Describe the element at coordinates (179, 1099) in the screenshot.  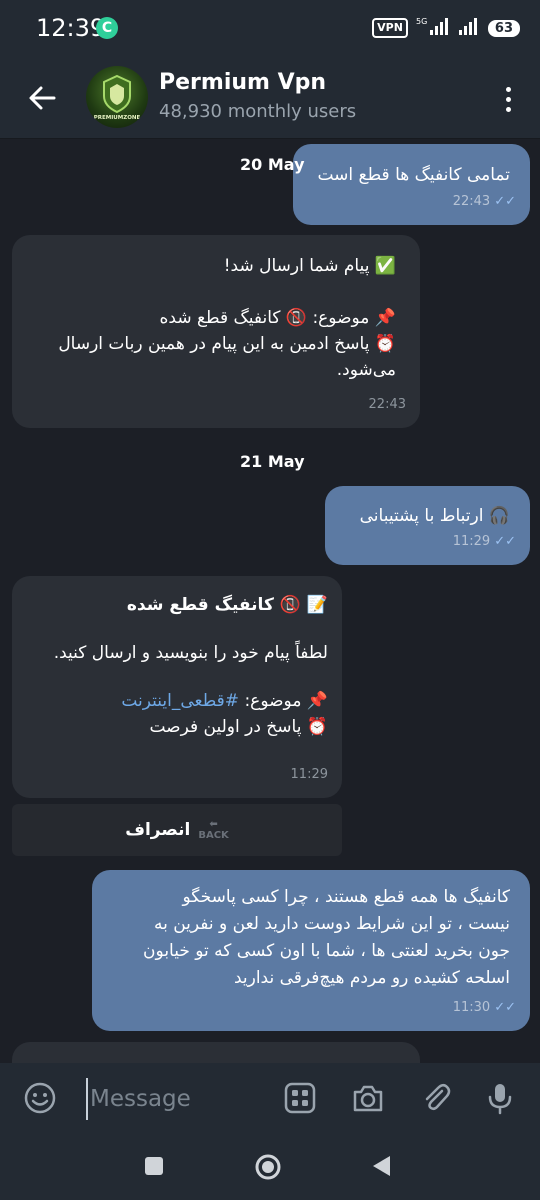
I see `message-input` at that location.